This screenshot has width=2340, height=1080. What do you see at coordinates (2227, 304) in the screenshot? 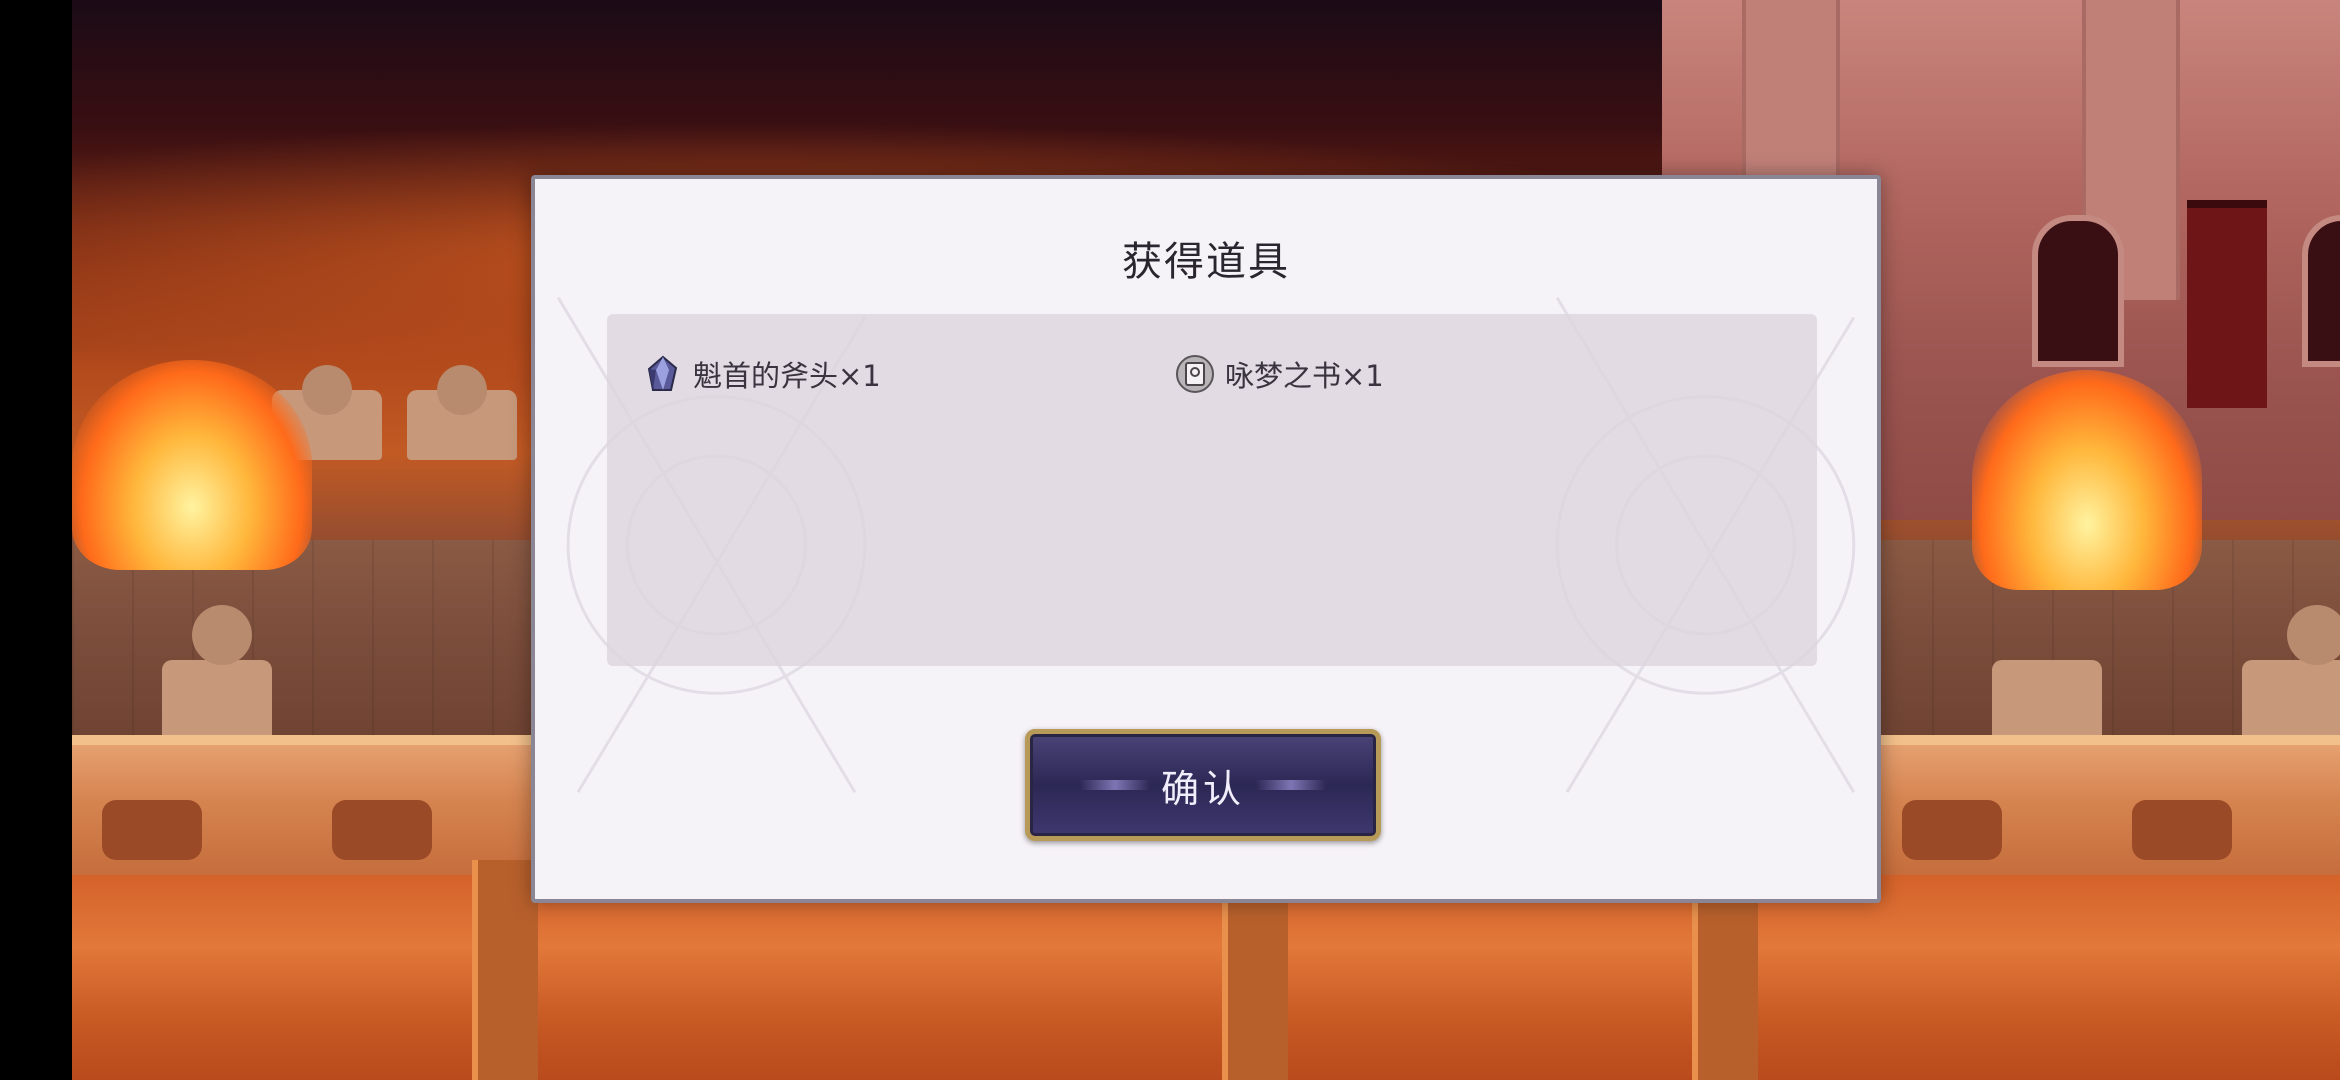
I see `castle-banner` at bounding box center [2227, 304].